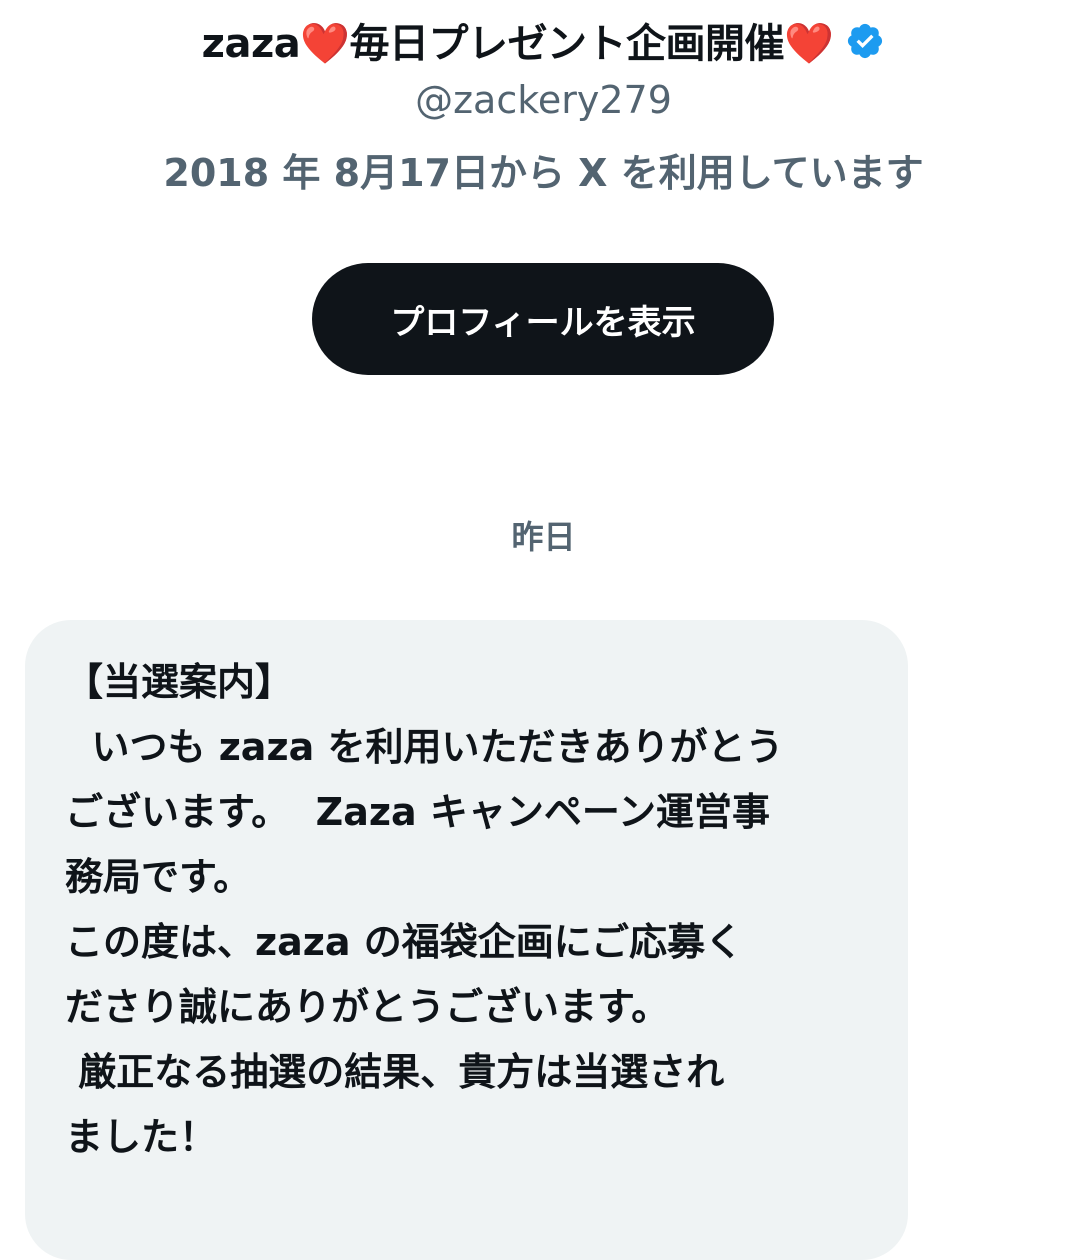 The width and height of the screenshot is (1087, 1260). What do you see at coordinates (179, 682) in the screenshot?
I see `message-line: 【当選案内】` at bounding box center [179, 682].